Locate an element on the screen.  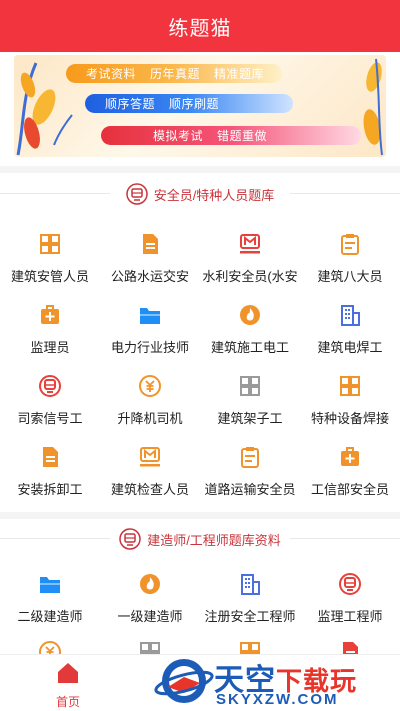
question-bank-item is located at coordinates (50, 647).